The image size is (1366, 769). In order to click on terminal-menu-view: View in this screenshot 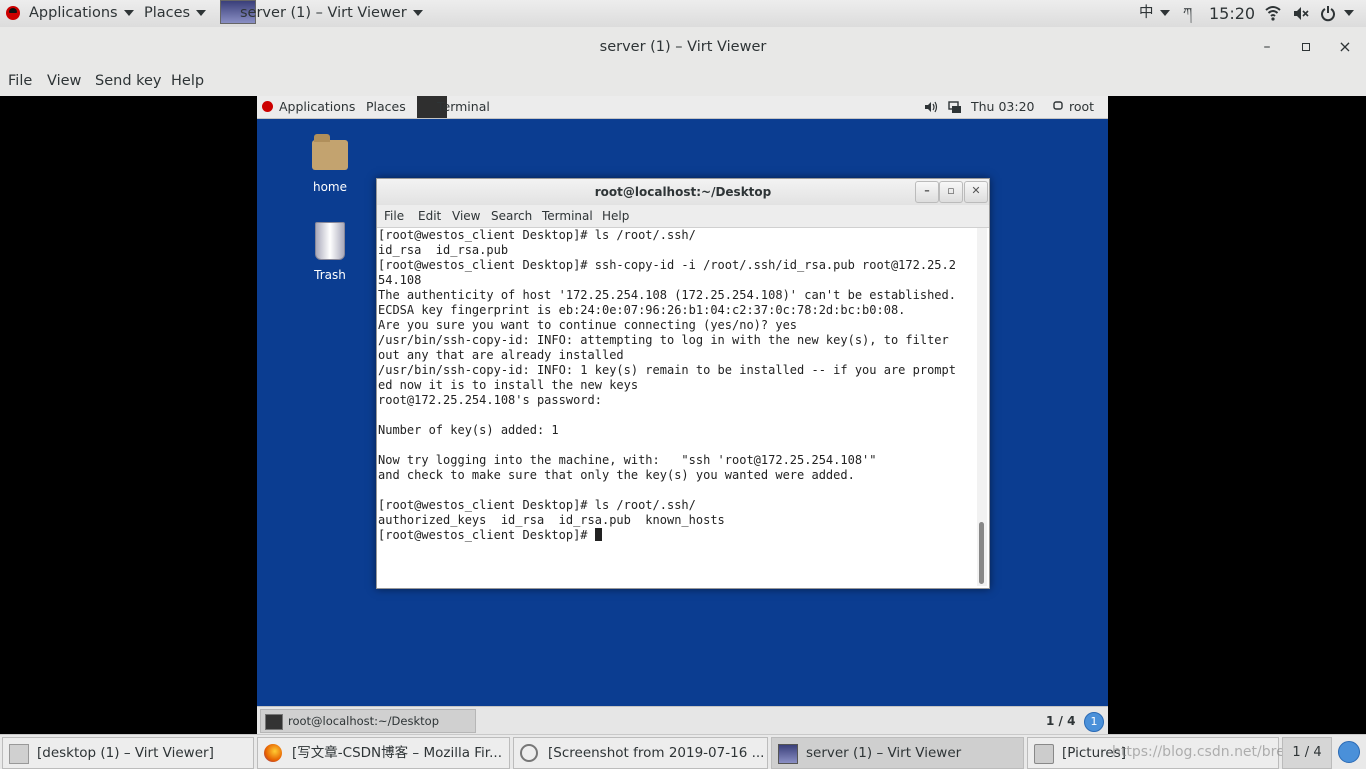, I will do `click(466, 216)`.